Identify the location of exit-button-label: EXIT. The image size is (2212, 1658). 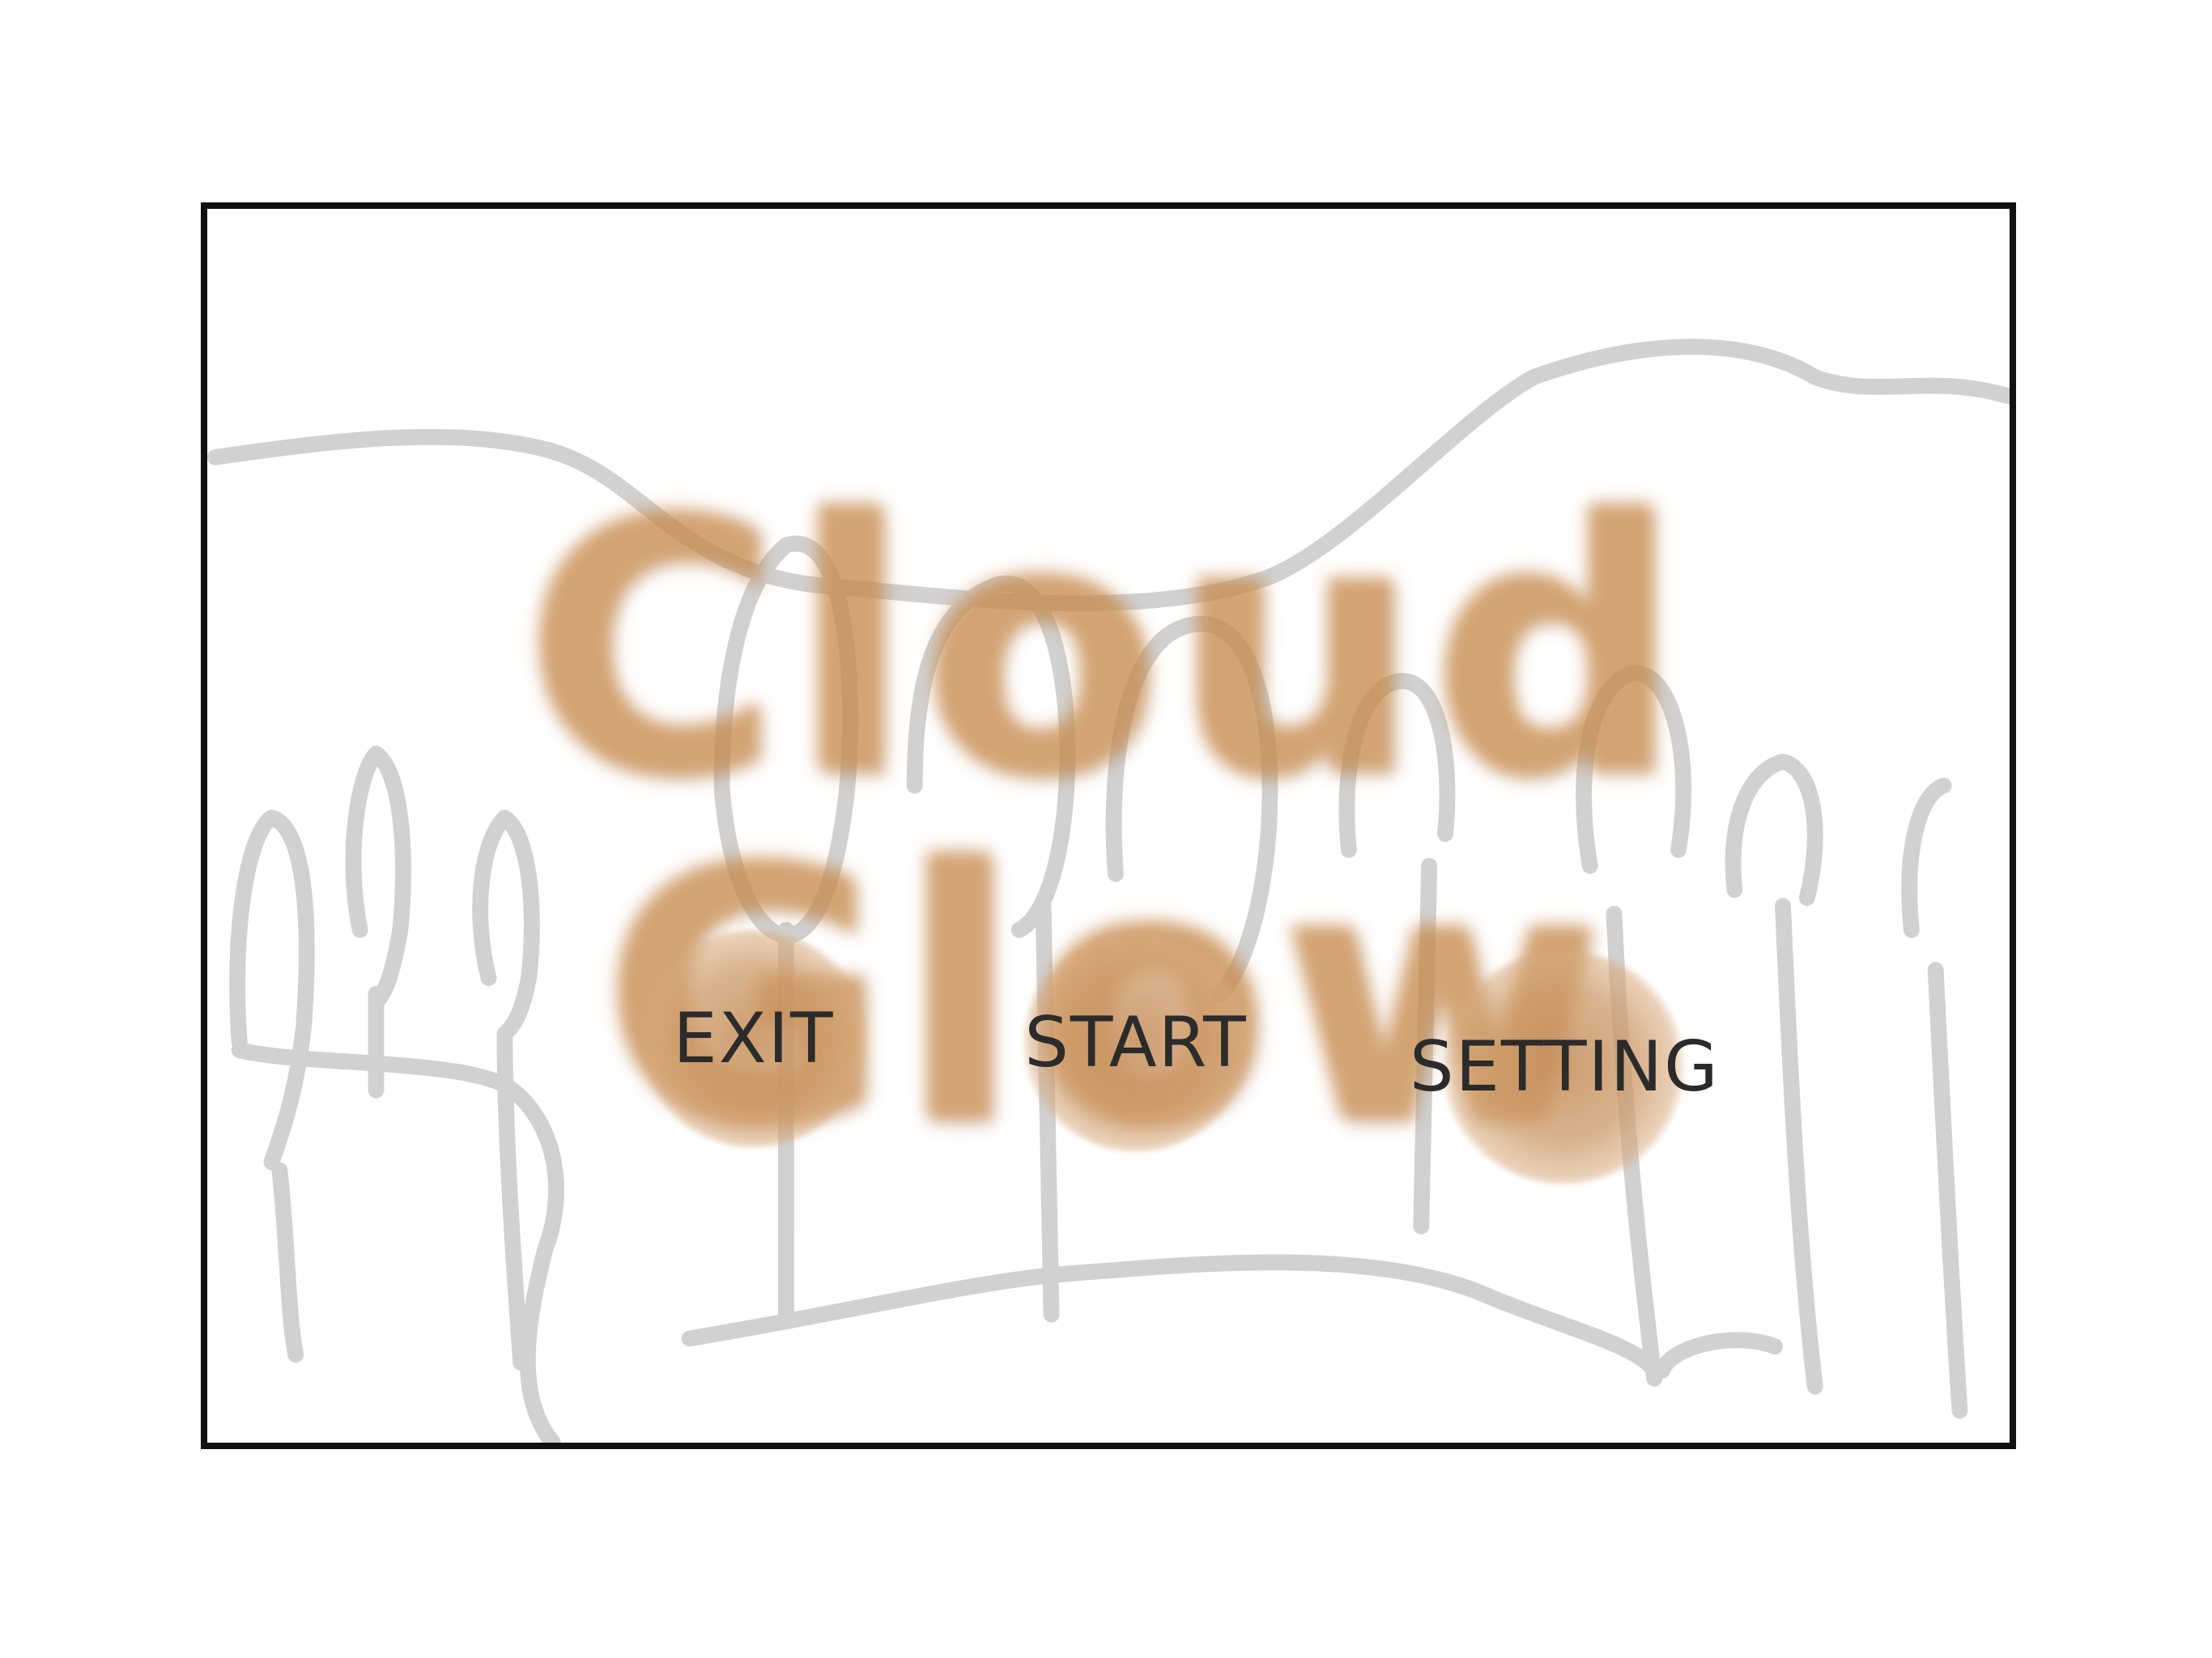
(754, 1038).